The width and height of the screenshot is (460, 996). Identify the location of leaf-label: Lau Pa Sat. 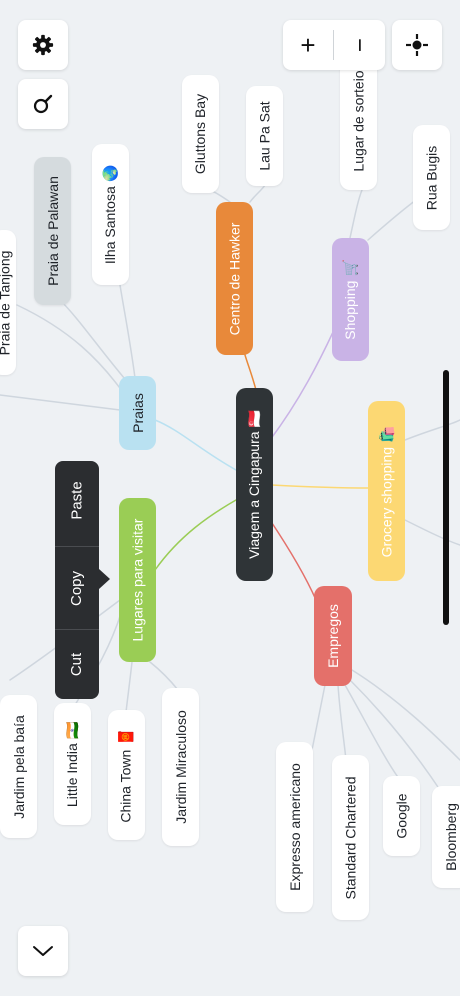
(264, 136).